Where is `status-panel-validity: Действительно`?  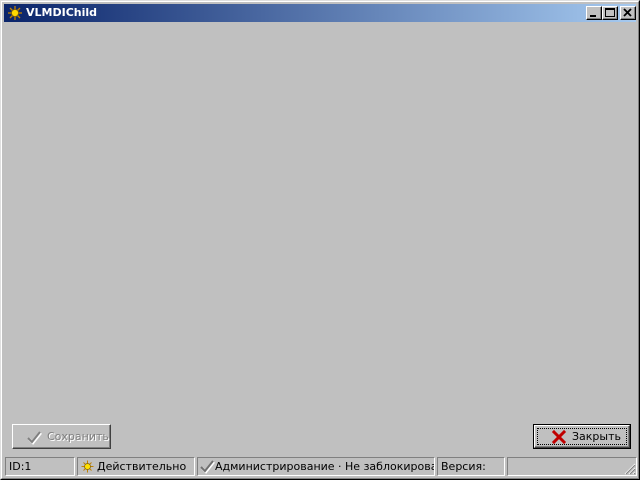 status-panel-validity: Действительно is located at coordinates (136, 466).